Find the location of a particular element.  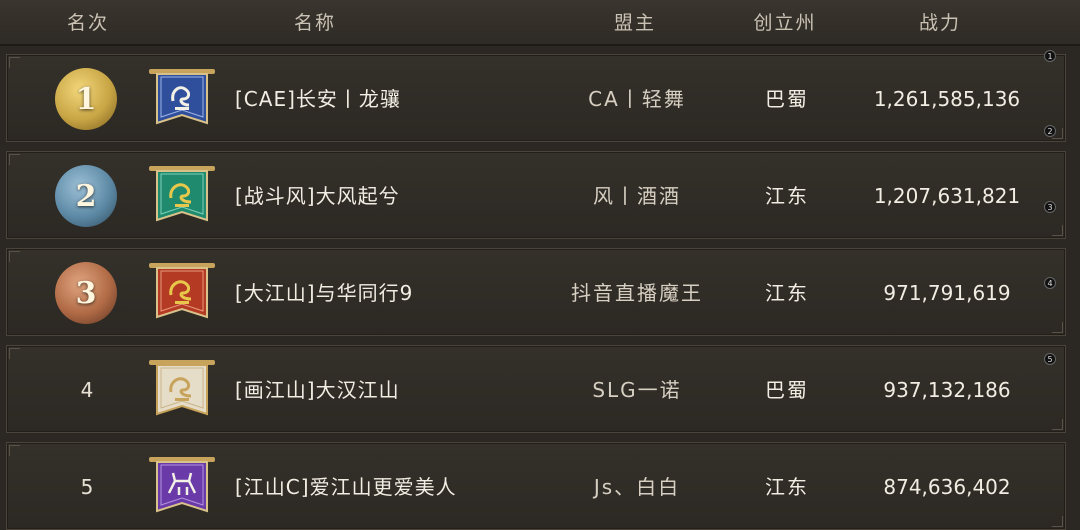

gold-medal-icon: 1 is located at coordinates (86, 99).